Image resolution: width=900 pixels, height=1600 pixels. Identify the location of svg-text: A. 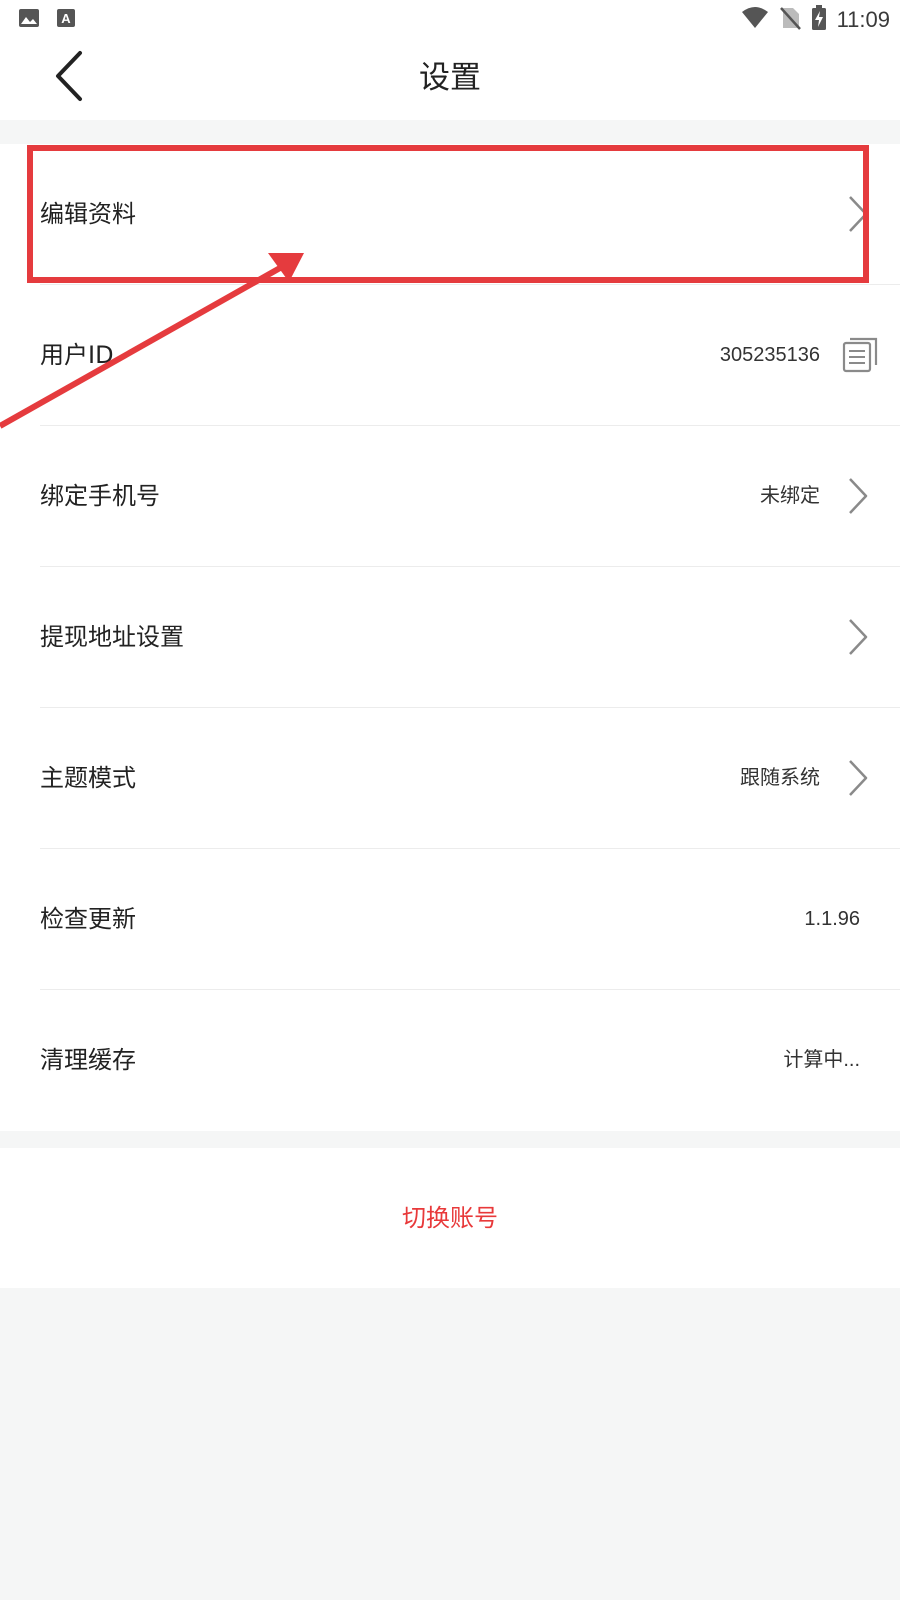
(66, 18).